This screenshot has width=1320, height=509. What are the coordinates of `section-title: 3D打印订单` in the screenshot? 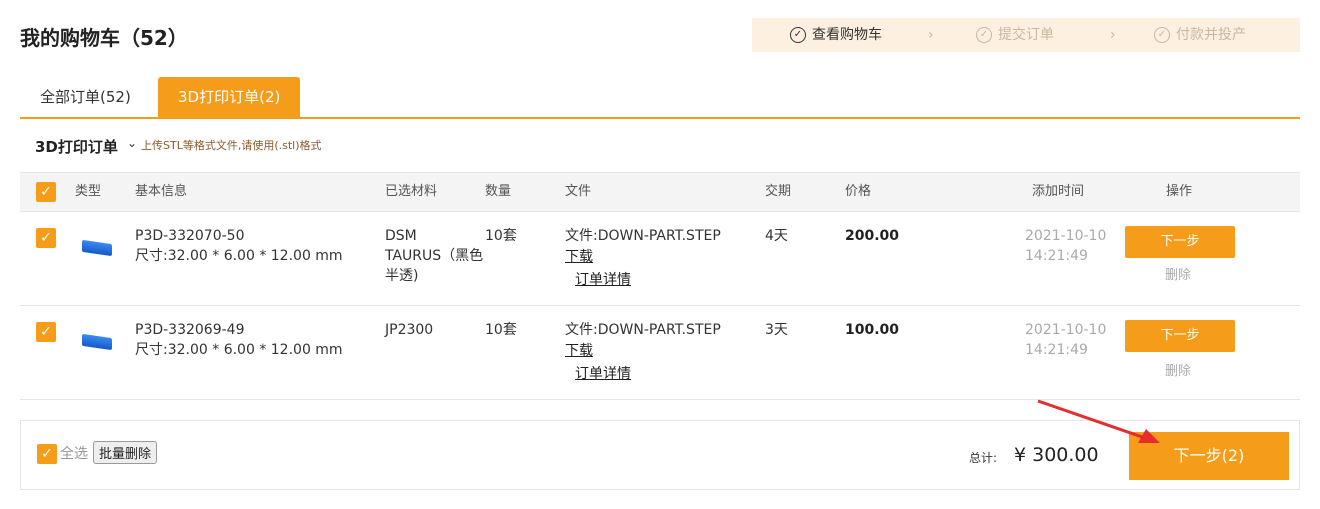 It's located at (76, 147).